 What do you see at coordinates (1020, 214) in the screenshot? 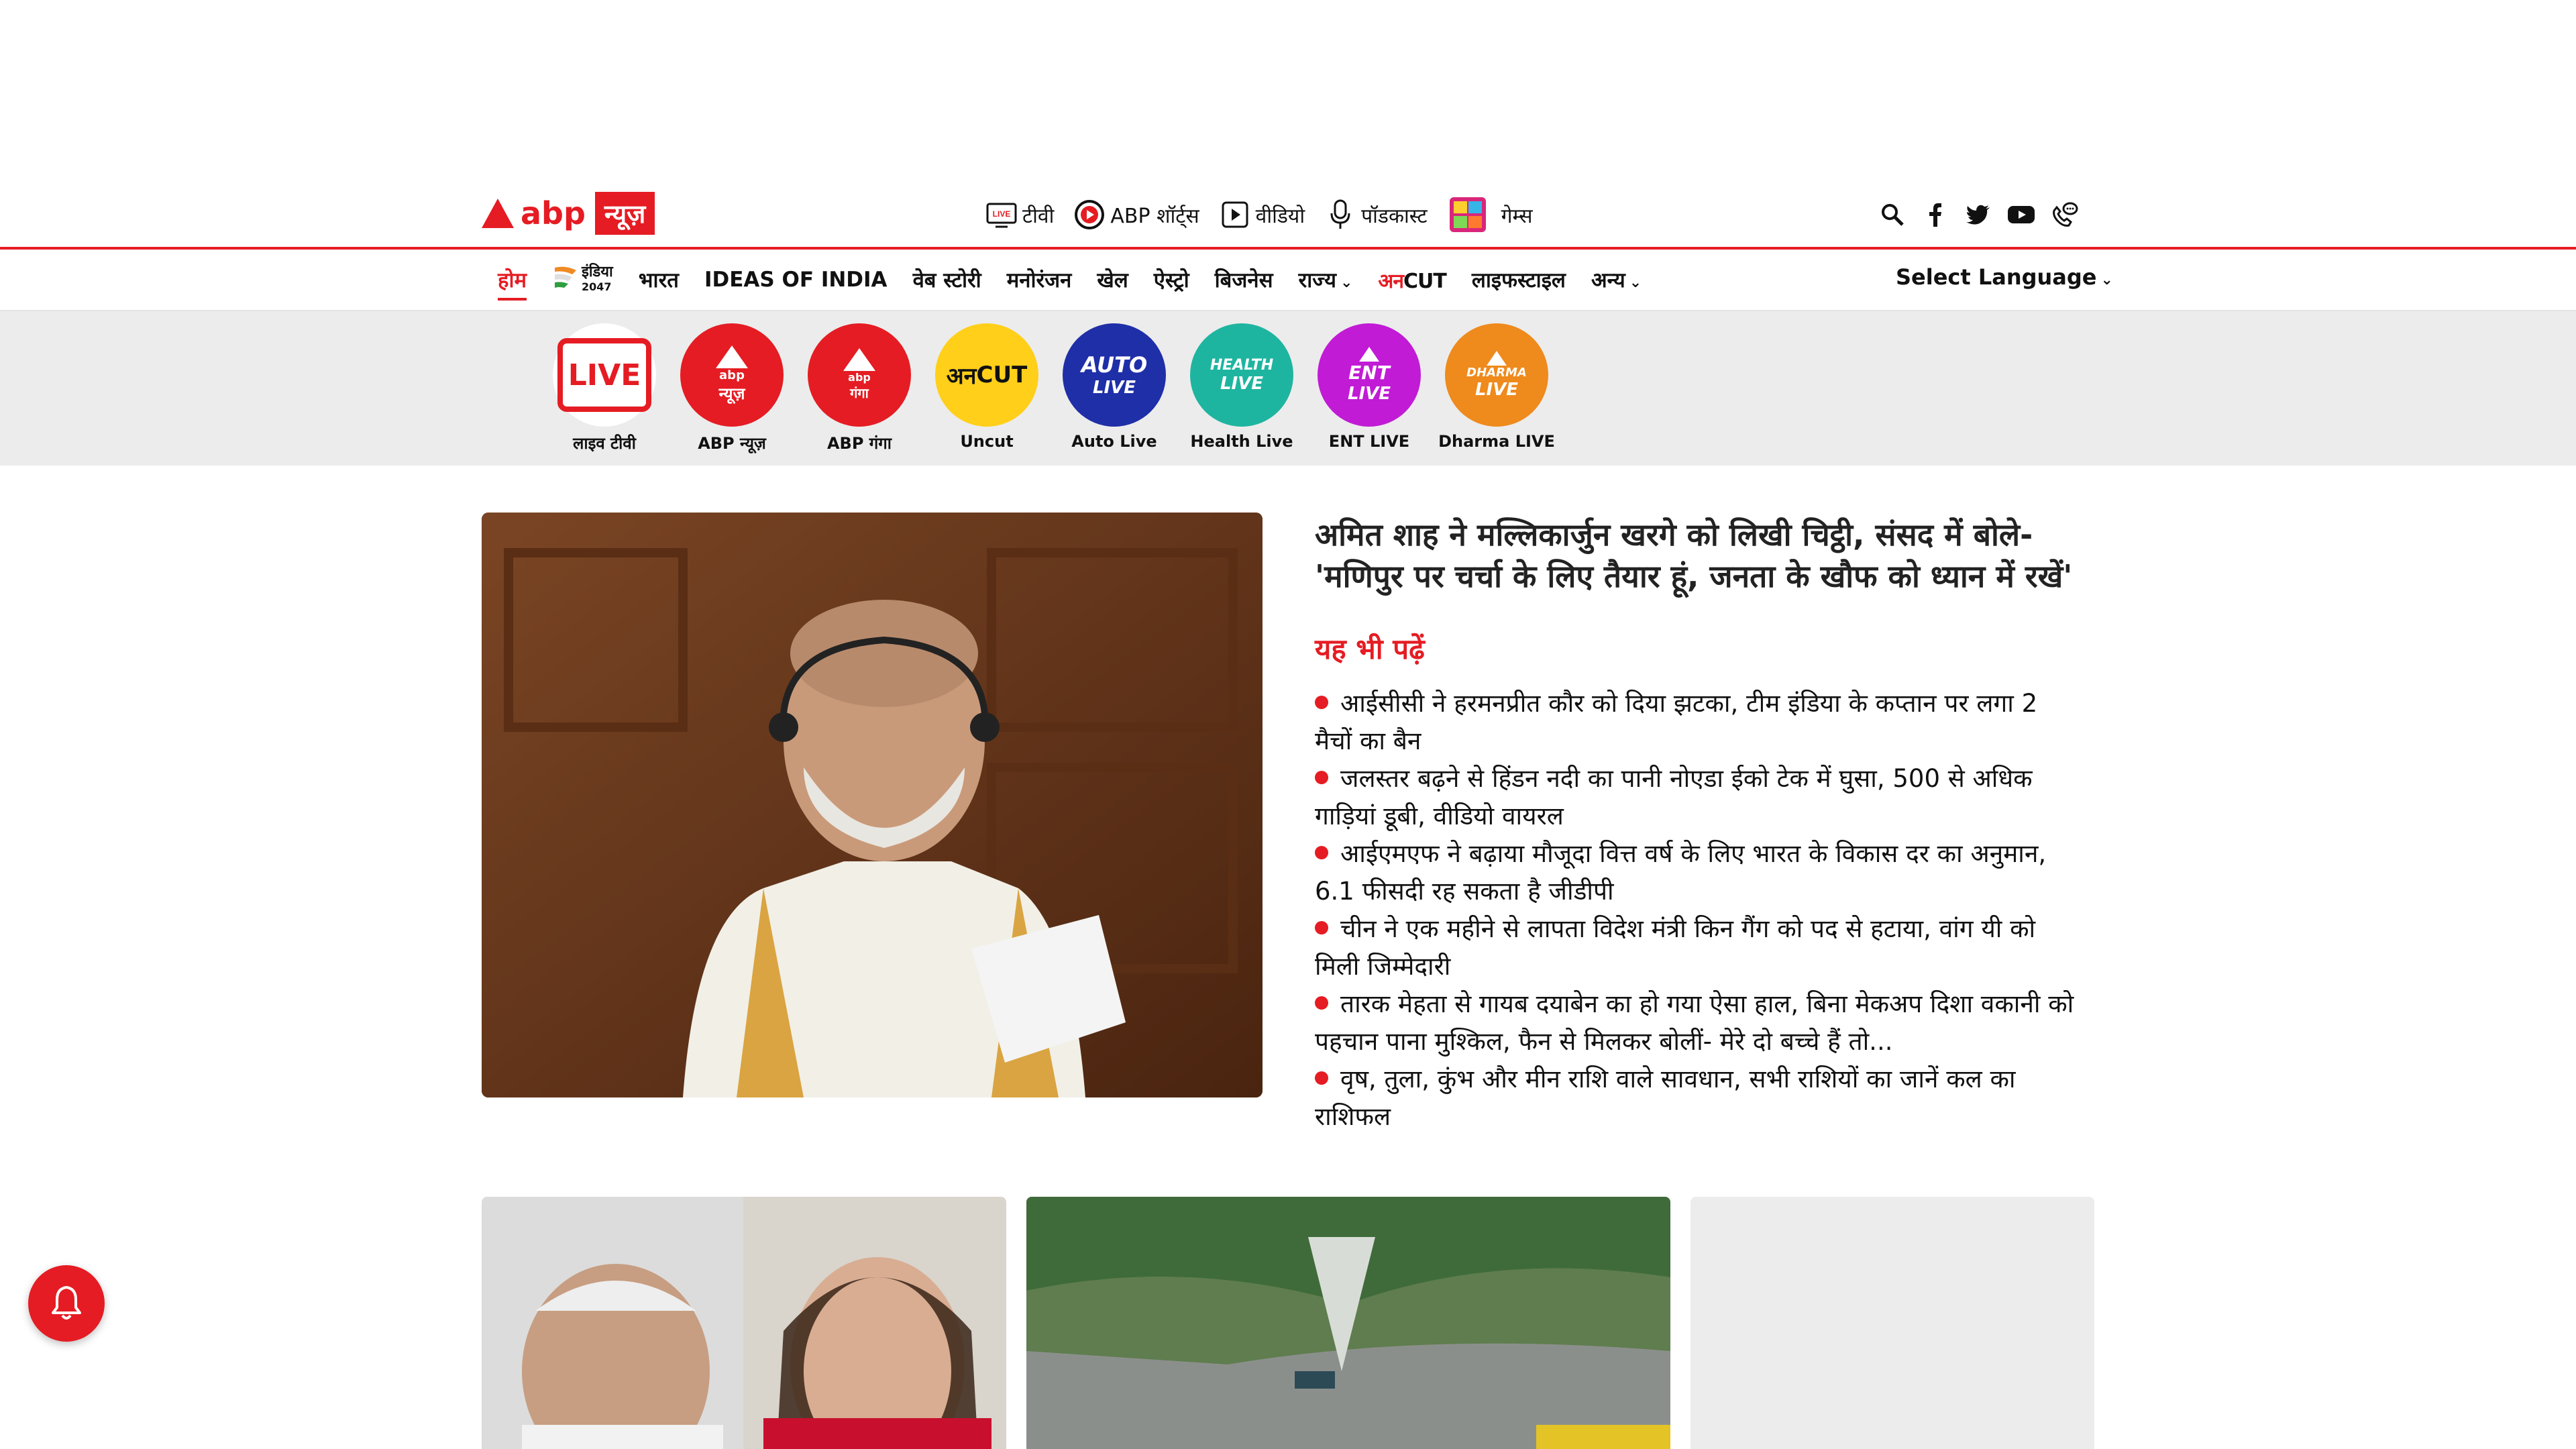
I see `topnav-tv: LIVE टीवी` at bounding box center [1020, 214].